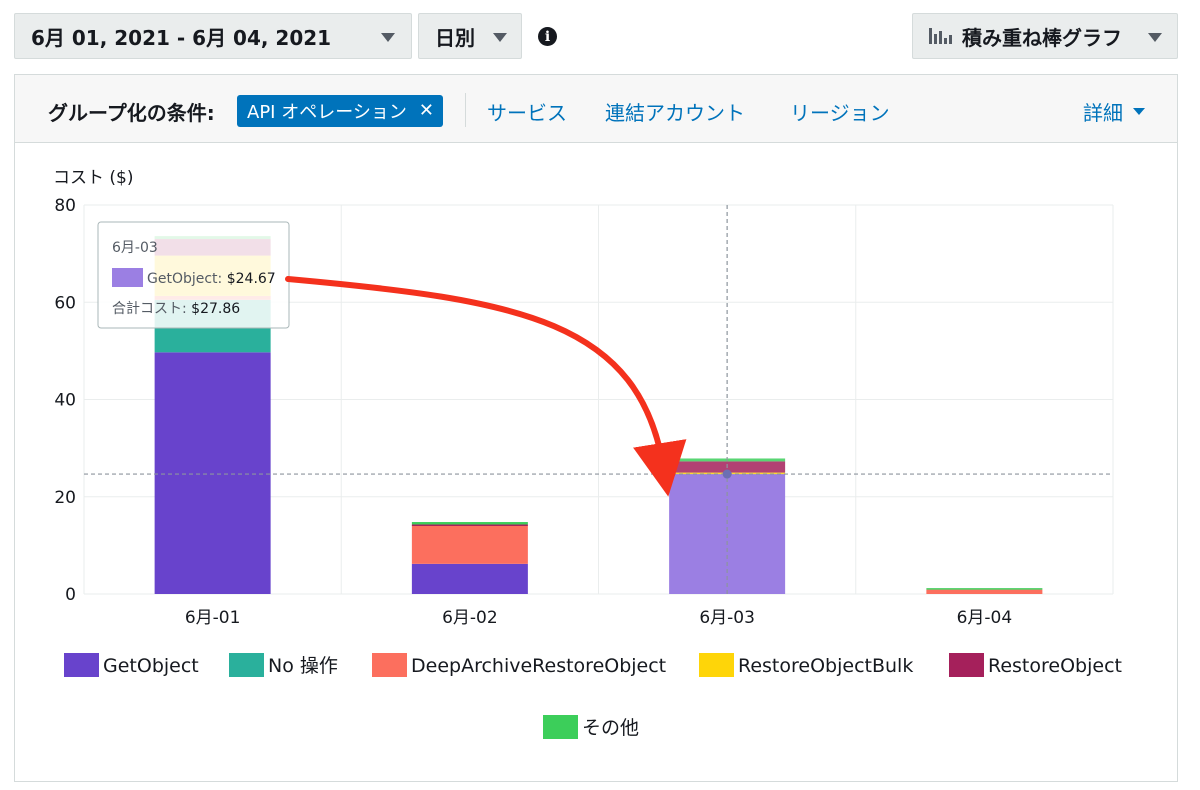 The height and width of the screenshot is (790, 1200). What do you see at coordinates (65, 401) in the screenshot?
I see `y-tick-label: 40` at bounding box center [65, 401].